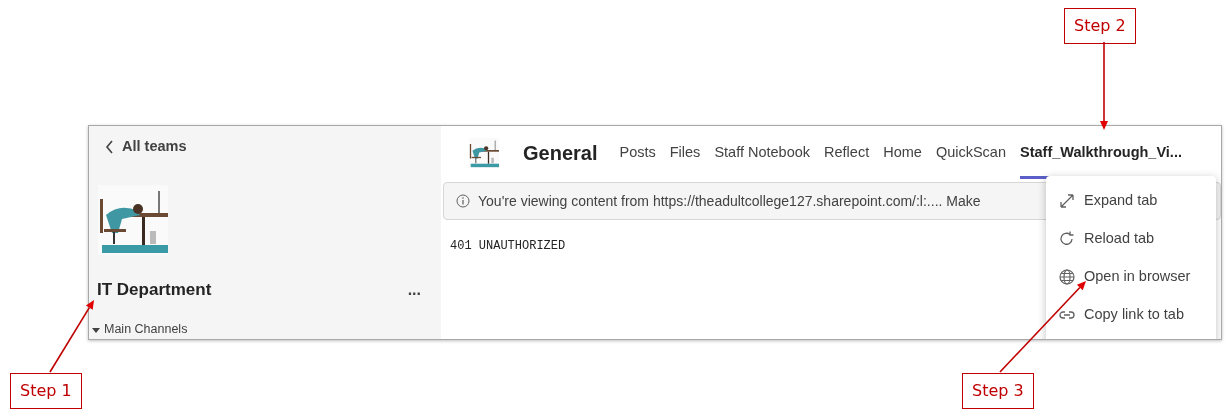  Describe the element at coordinates (146, 329) in the screenshot. I see `section-header: Main Channels` at that location.